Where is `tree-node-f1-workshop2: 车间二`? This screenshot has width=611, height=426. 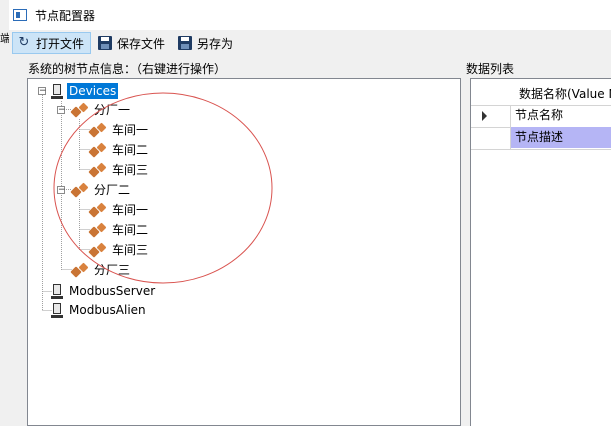
tree-node-f1-workshop2: 车间二 is located at coordinates (120, 150).